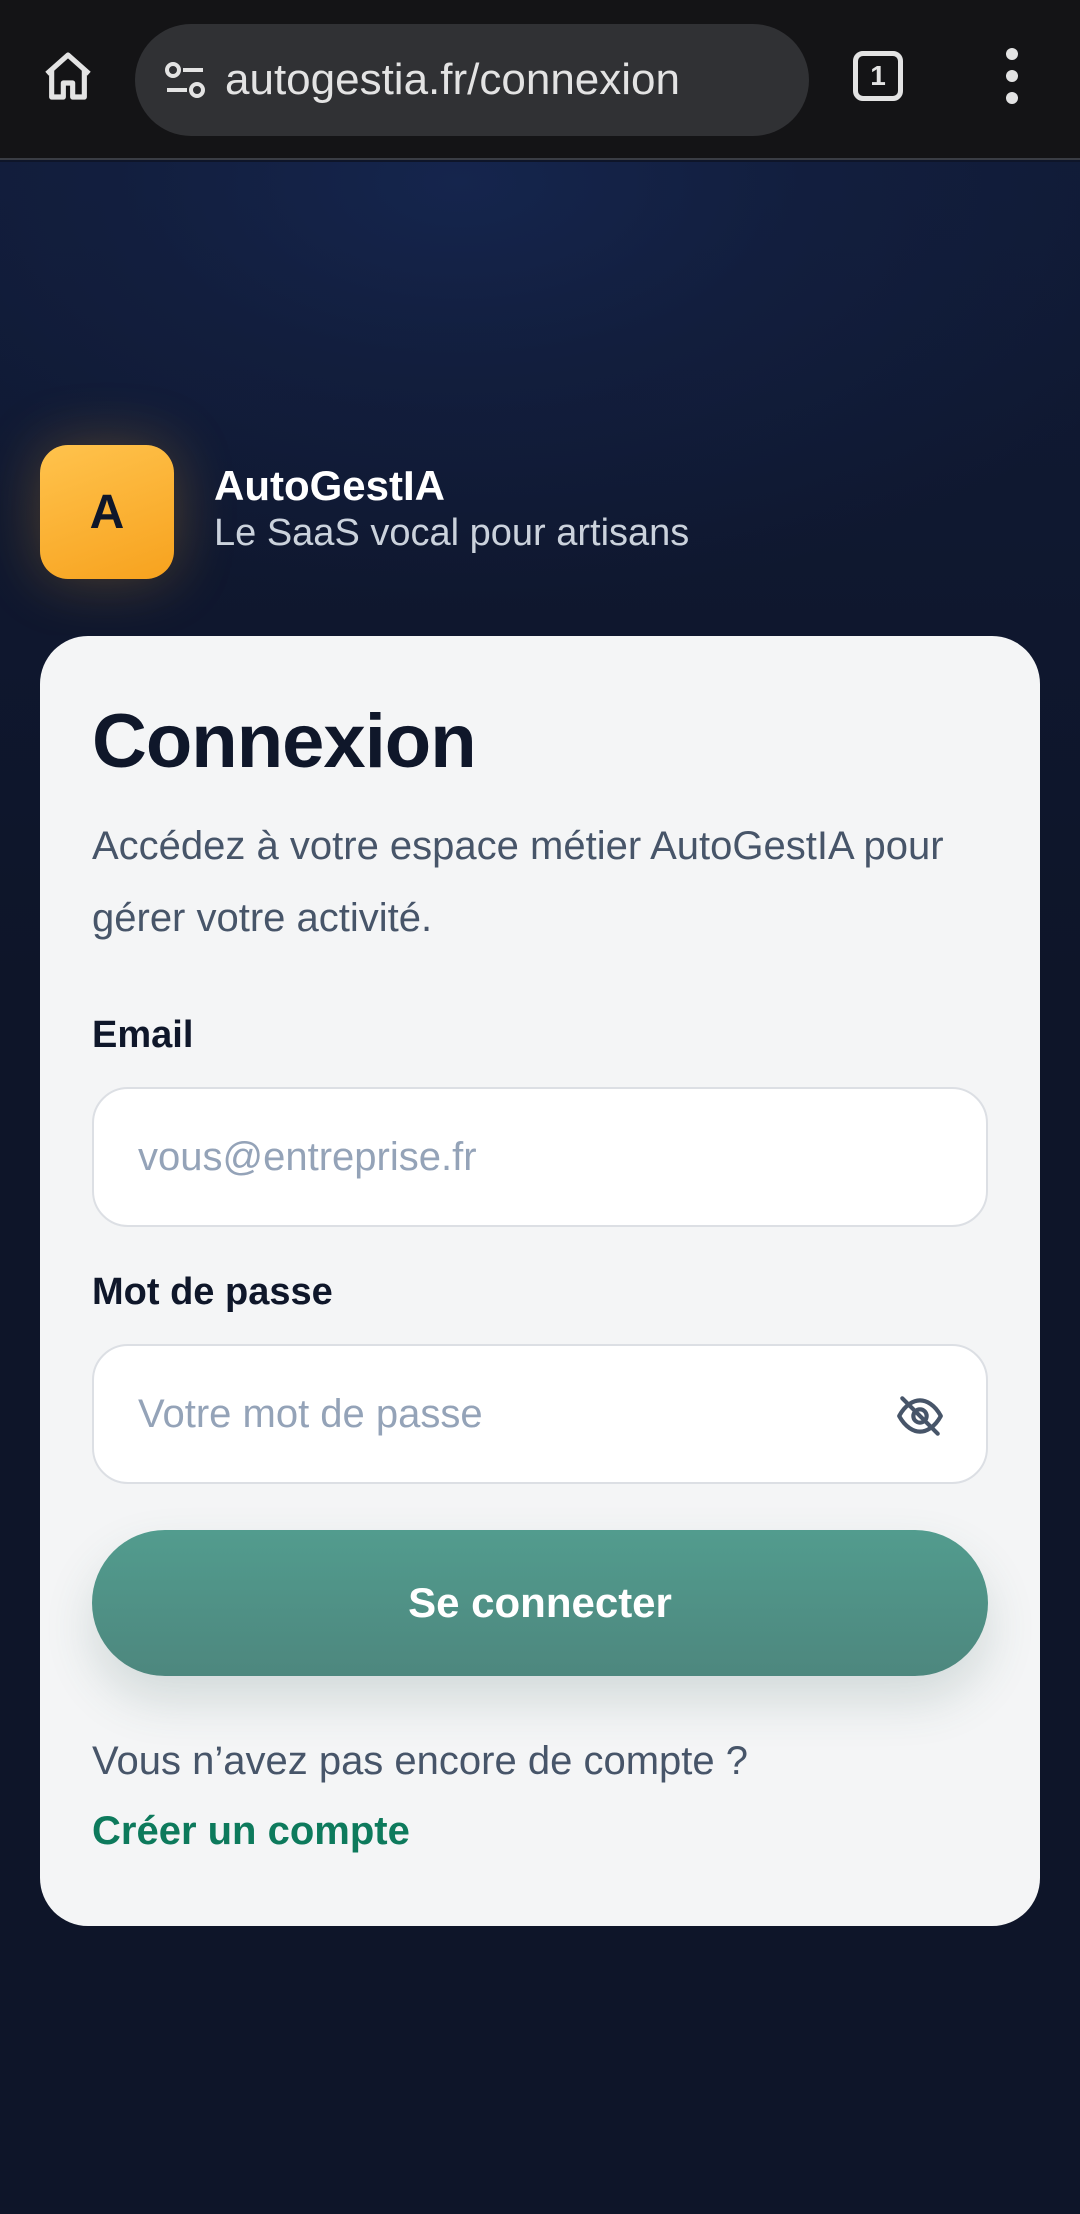 The height and width of the screenshot is (2214, 1080). I want to click on password-field, so click(518, 1414).